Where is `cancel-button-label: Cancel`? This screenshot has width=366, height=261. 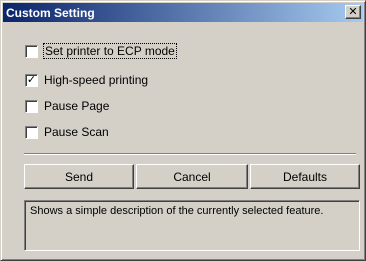
cancel-button-label: Cancel is located at coordinates (192, 176).